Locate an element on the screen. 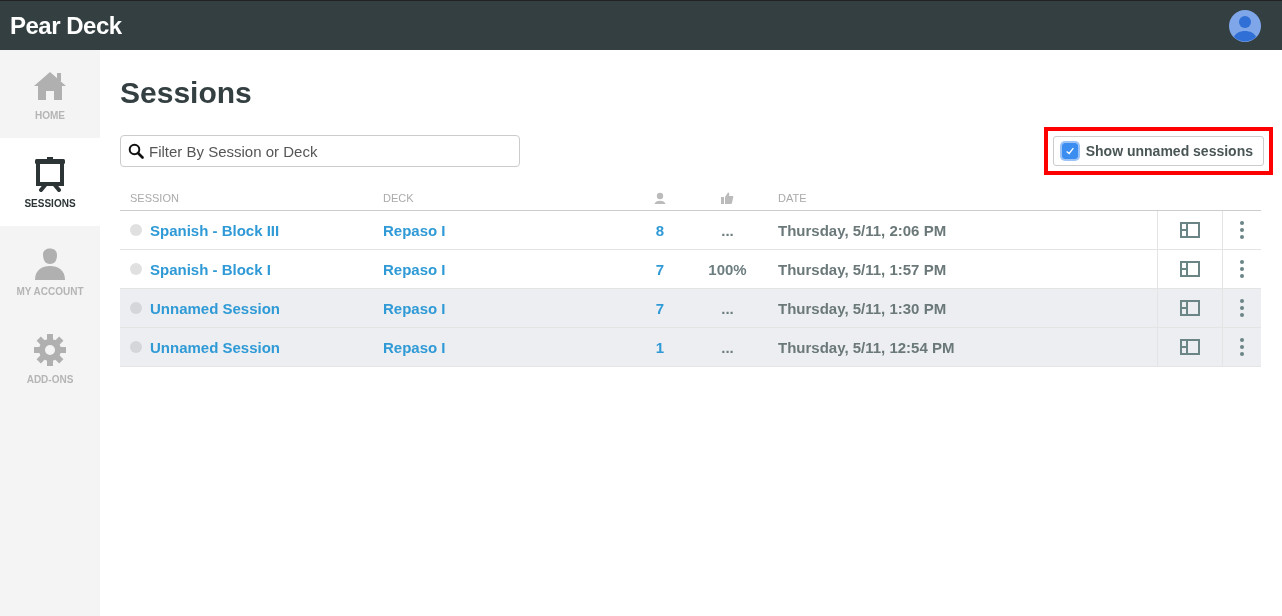 This screenshot has height=616, width=1282. table-row: Unnamed Session Repaso I 7 ... Thursday, 5/11, 1:30 PM is located at coordinates (690, 308).